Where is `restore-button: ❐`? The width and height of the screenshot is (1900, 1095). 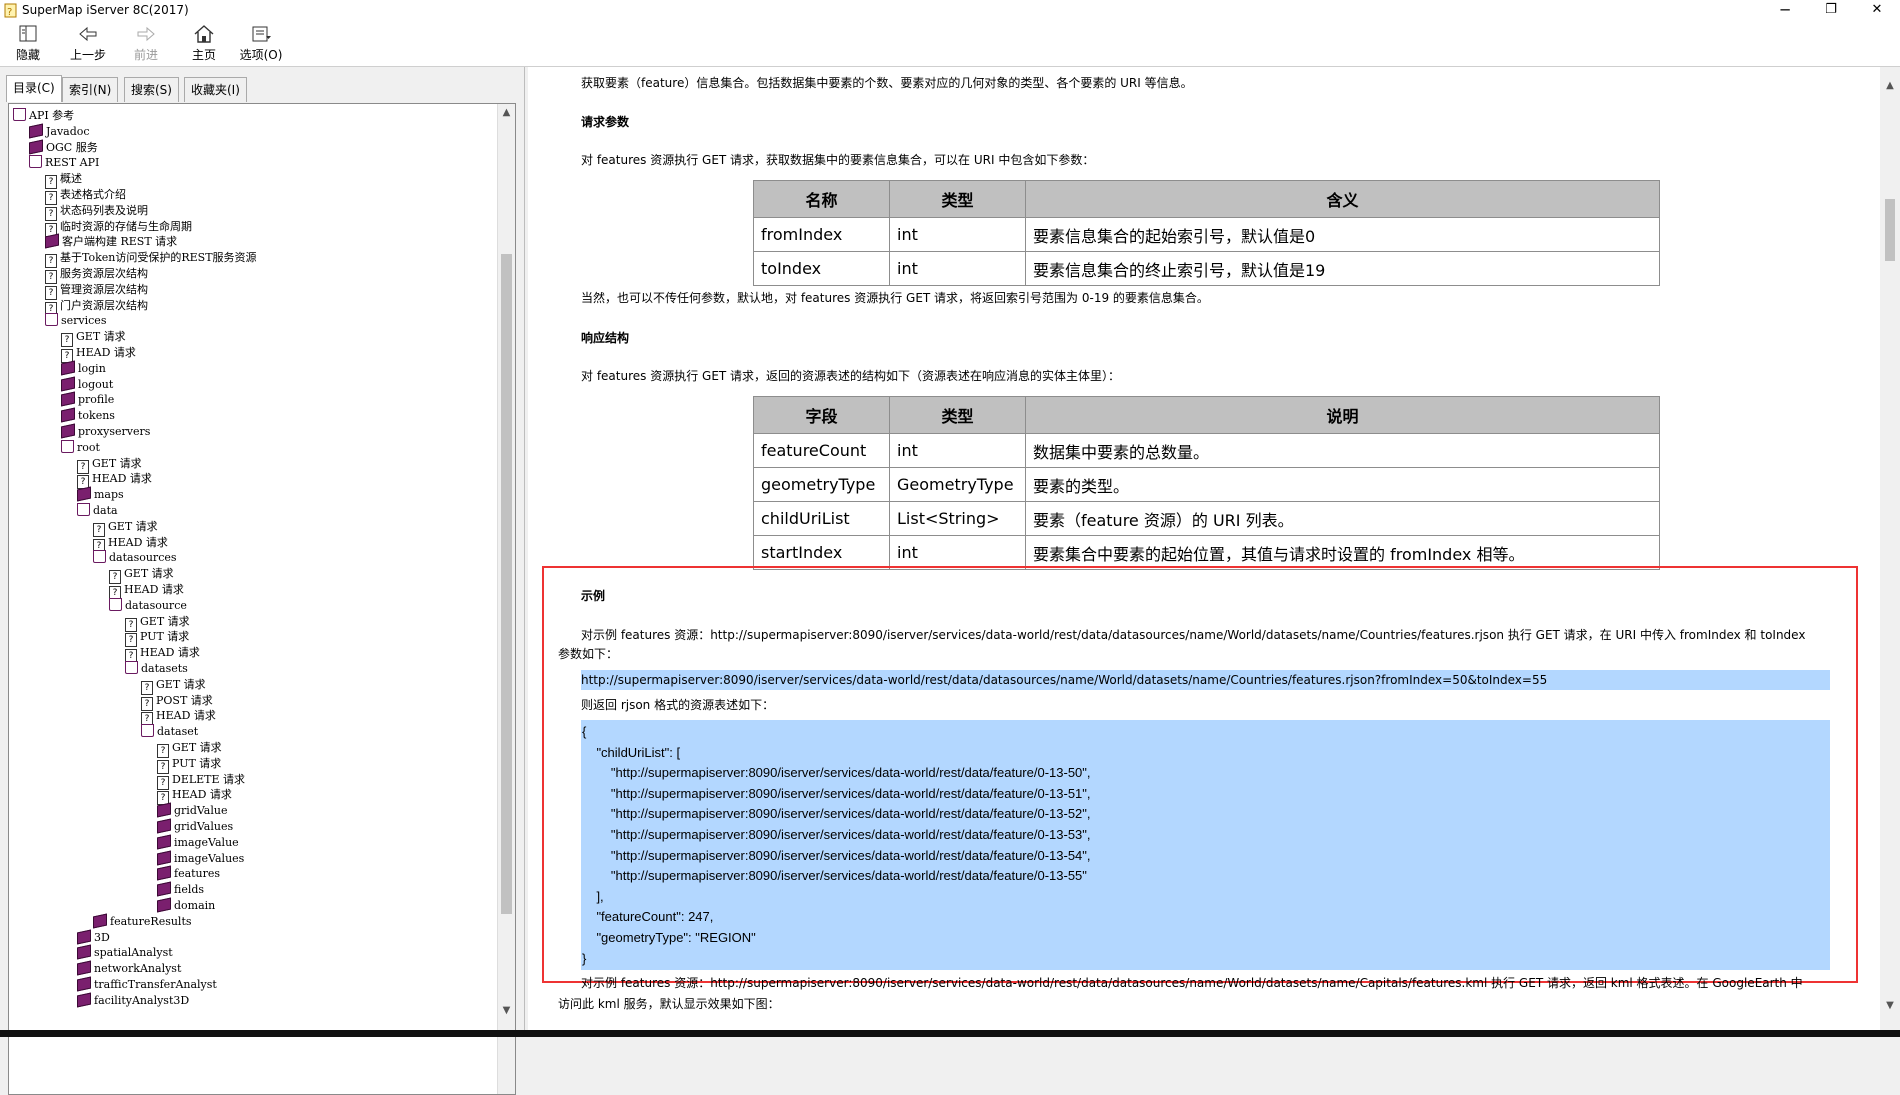
restore-button: ❐ is located at coordinates (1831, 11).